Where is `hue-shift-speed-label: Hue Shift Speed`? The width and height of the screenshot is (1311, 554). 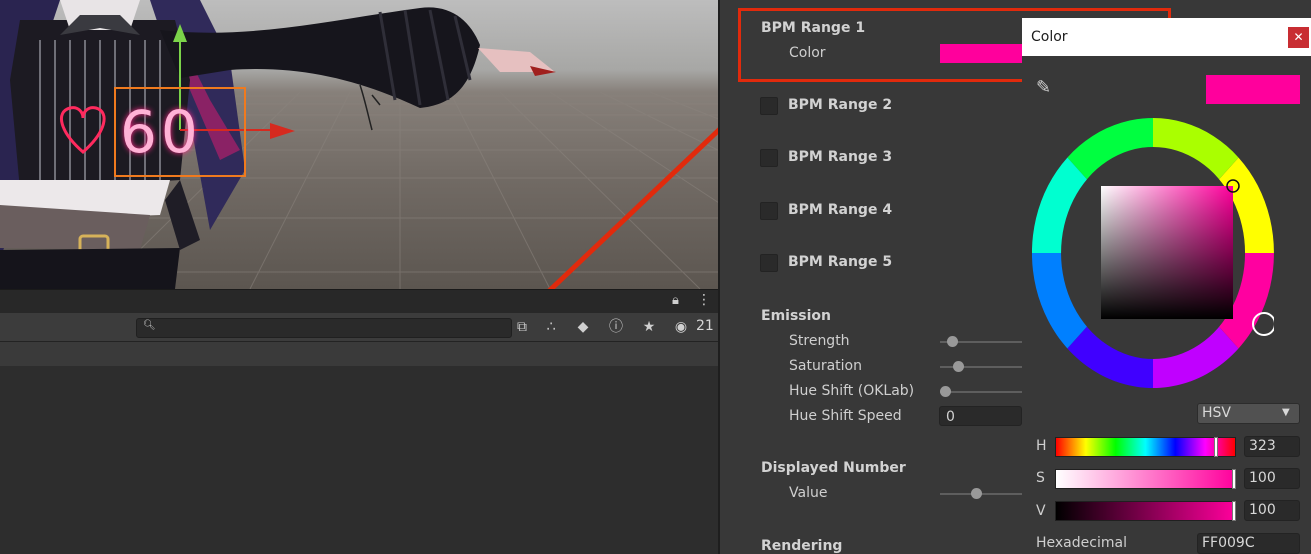 hue-shift-speed-label: Hue Shift Speed is located at coordinates (845, 416).